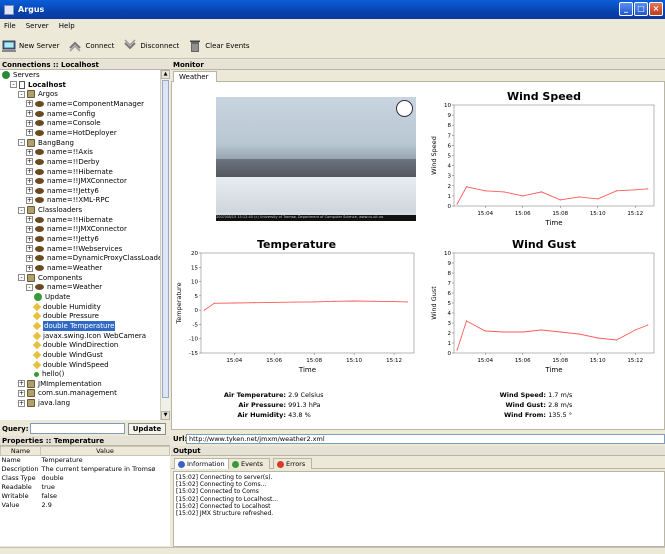 This screenshot has height=554, width=665. What do you see at coordinates (641, 9) in the screenshot?
I see `maximize-button: □` at bounding box center [641, 9].